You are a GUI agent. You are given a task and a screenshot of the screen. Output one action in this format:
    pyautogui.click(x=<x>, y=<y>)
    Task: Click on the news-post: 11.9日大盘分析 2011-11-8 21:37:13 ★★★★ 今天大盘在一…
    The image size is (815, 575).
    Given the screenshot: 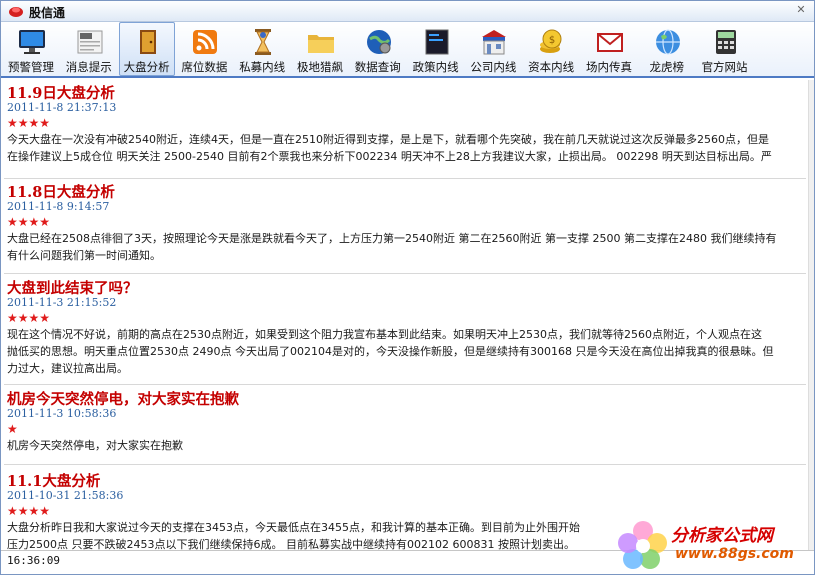 What is the action you would take?
    pyautogui.click(x=407, y=123)
    